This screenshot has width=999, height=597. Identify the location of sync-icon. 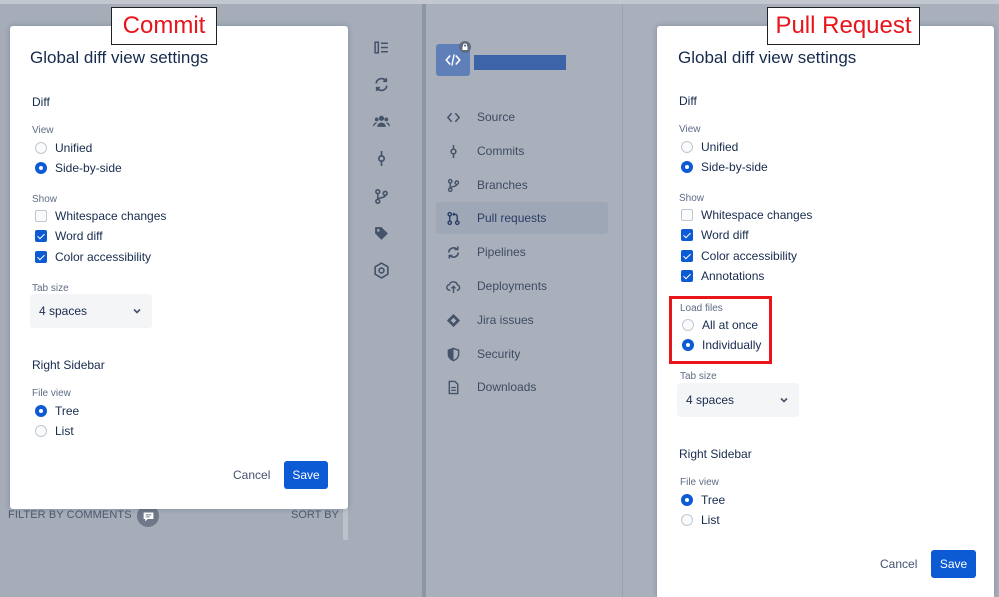
(381, 84).